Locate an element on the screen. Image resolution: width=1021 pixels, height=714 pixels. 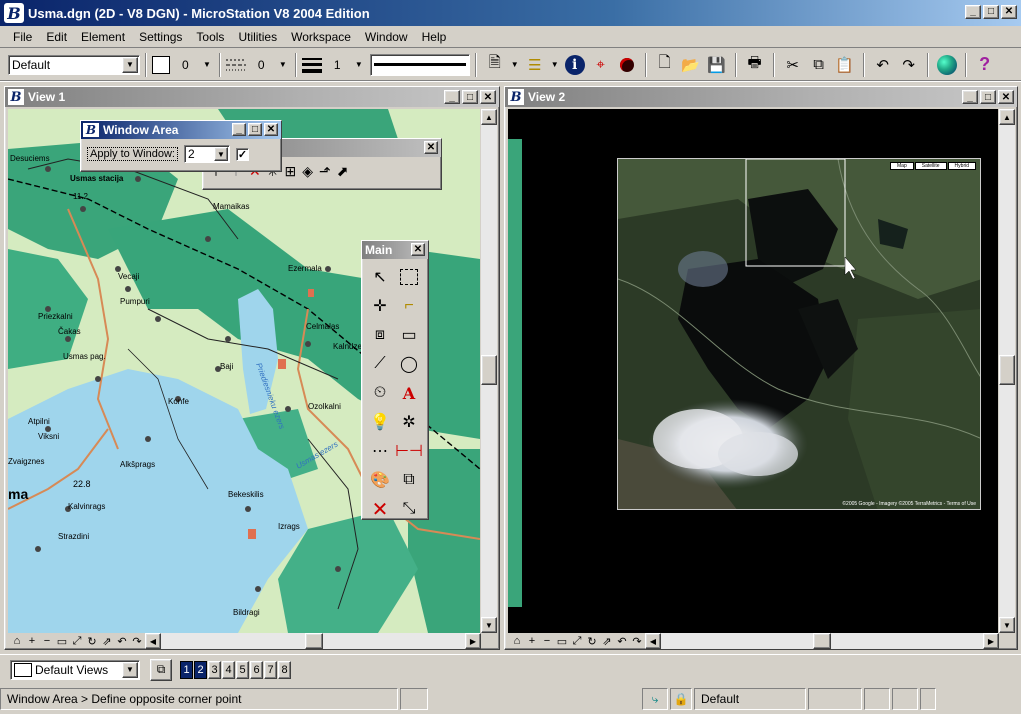
level-manager-icon: ☰ is located at coordinates (535, 65).